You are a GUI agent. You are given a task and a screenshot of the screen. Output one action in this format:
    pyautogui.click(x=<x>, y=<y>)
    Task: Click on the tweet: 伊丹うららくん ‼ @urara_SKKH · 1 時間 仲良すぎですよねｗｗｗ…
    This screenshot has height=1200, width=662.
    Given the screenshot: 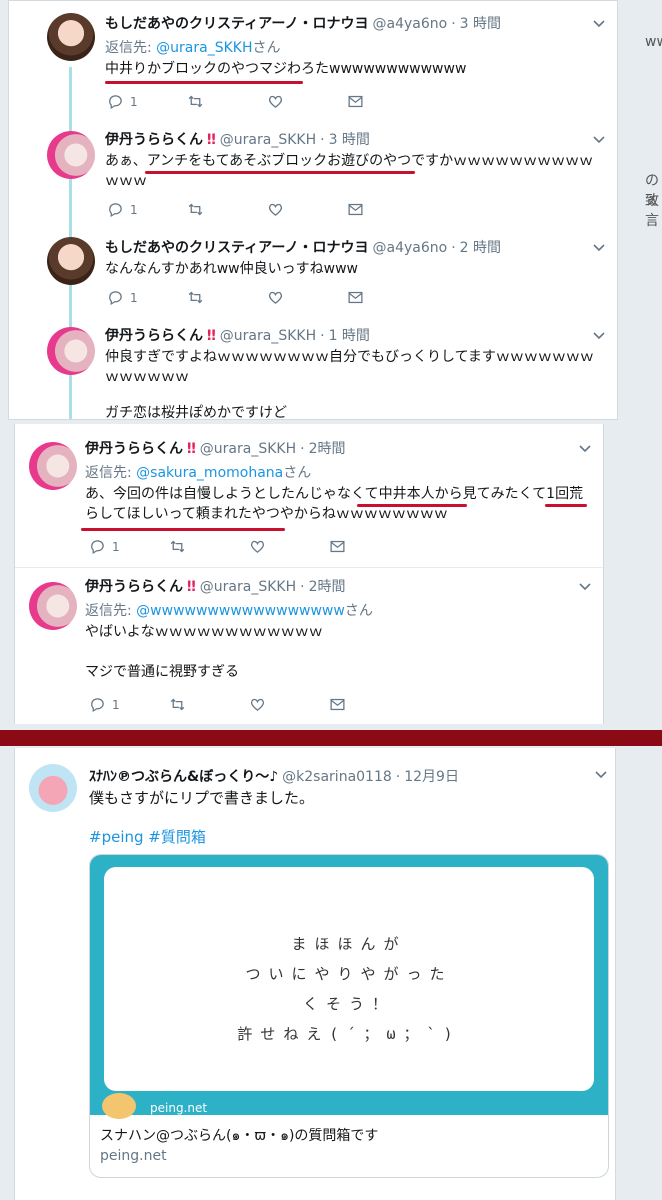 What is the action you would take?
    pyautogui.click(x=313, y=368)
    